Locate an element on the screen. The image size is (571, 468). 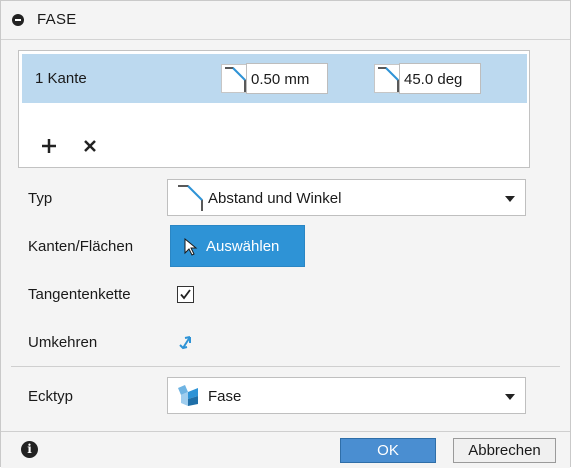
angle-icon is located at coordinates (387, 78).